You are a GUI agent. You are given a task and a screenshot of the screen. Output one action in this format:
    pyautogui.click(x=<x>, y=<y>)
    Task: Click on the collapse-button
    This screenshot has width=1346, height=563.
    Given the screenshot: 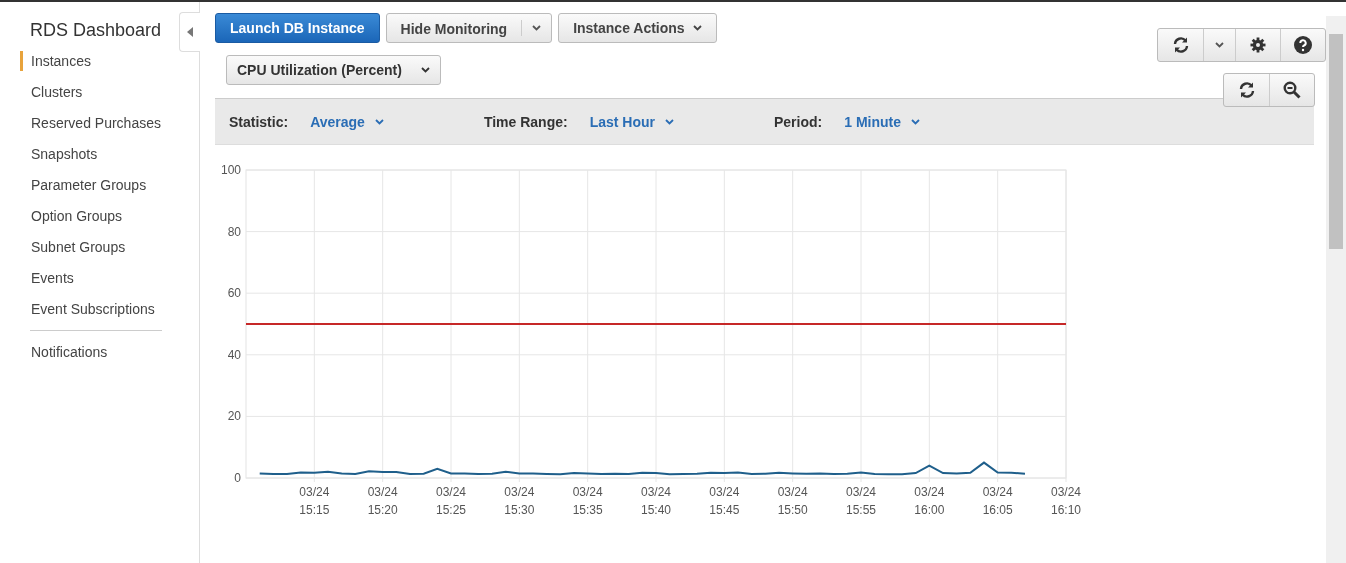 What is the action you would take?
    pyautogui.click(x=189, y=32)
    